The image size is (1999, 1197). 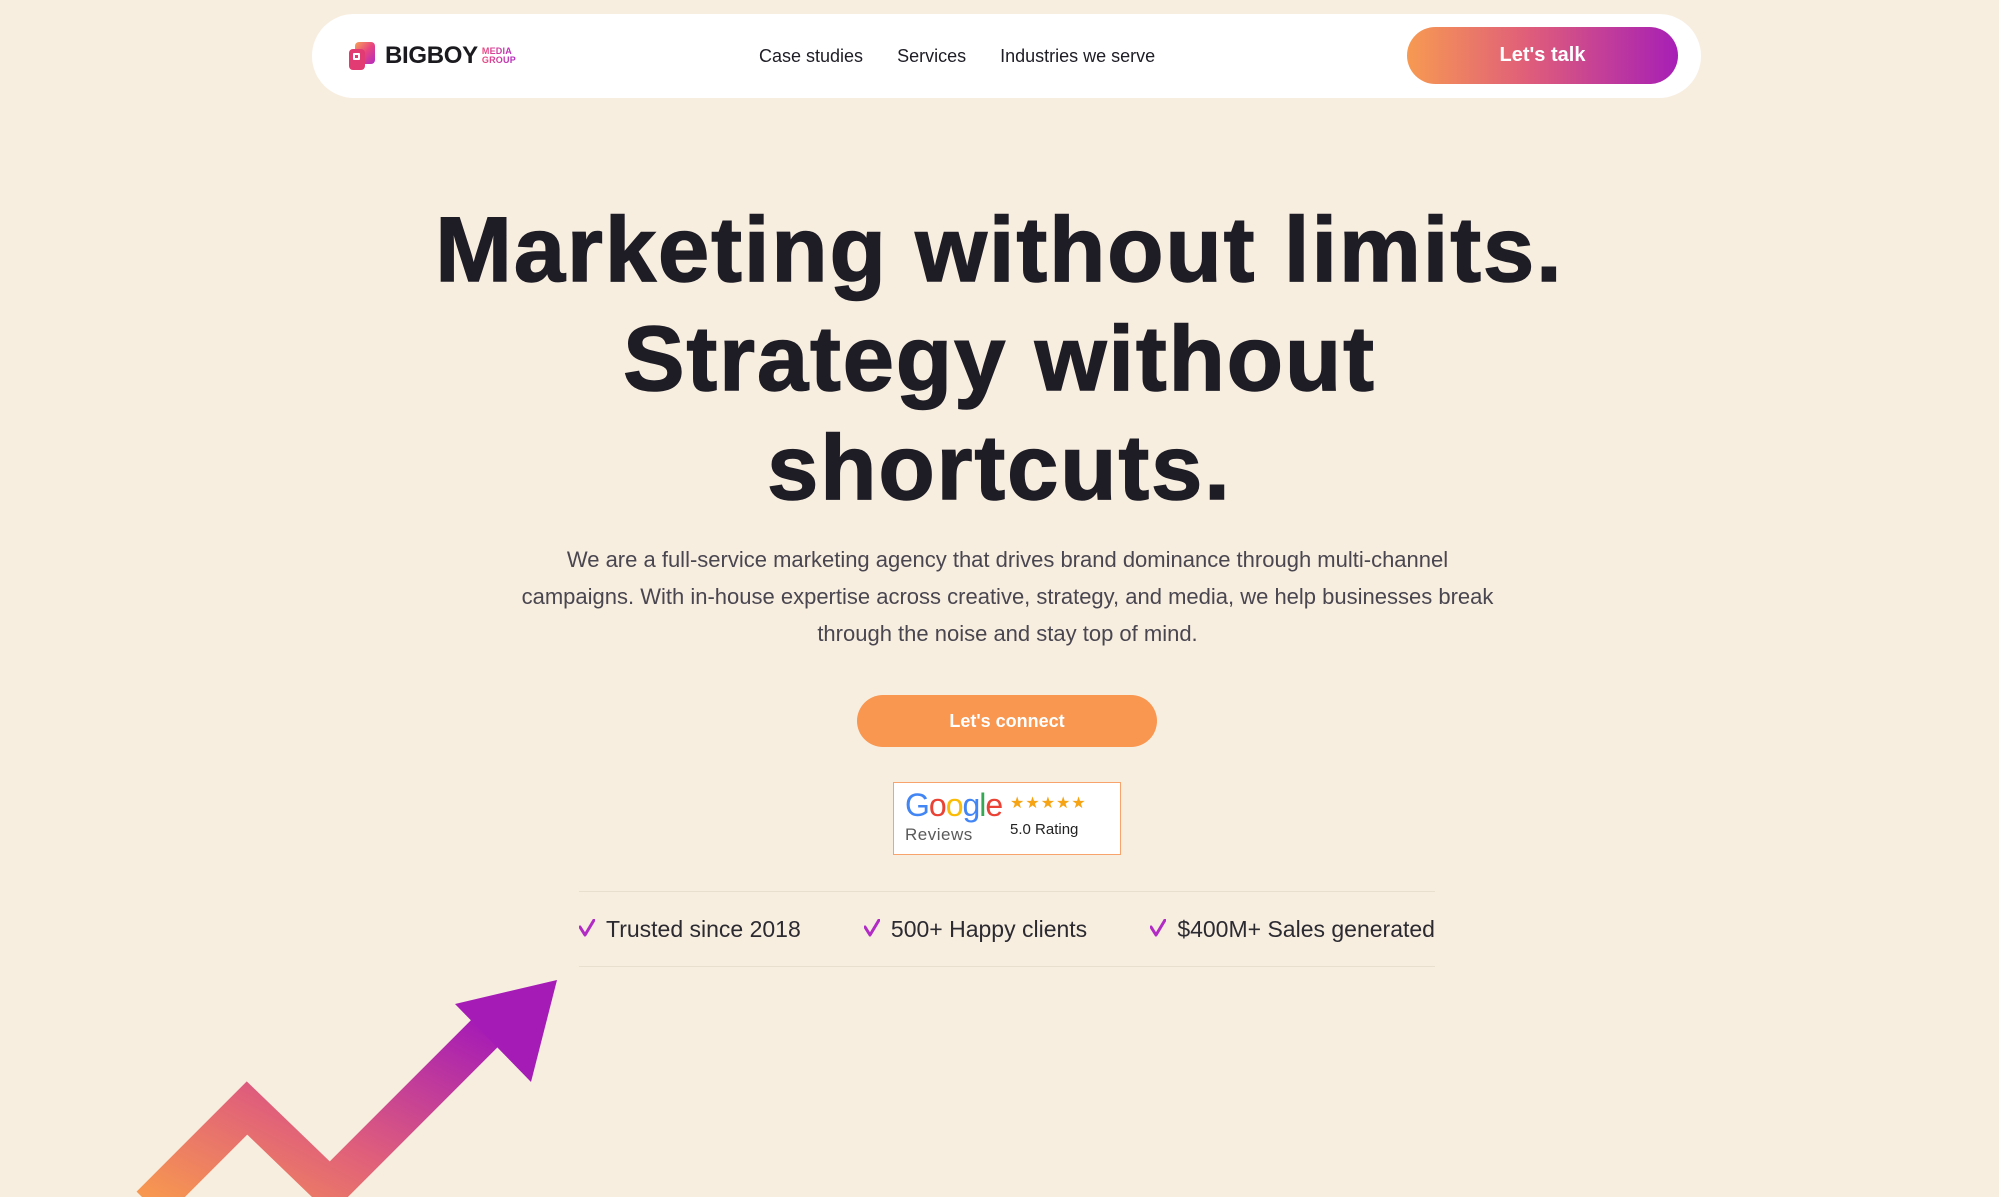 I want to click on nav-link-services: Services, so click(x=931, y=56).